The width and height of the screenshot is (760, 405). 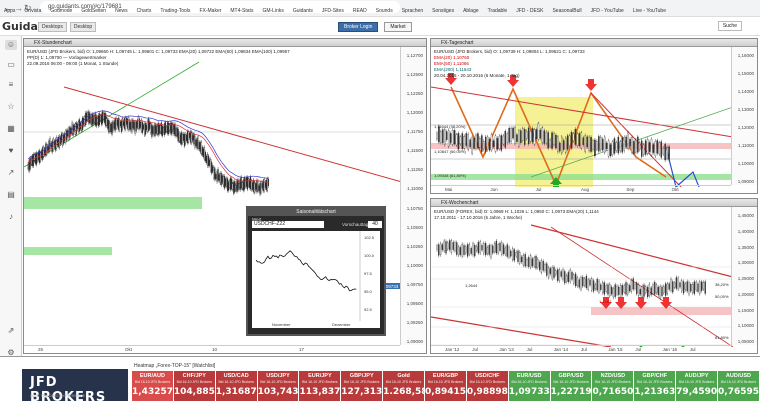 I want to click on heatmap-cell: AUD/USD Bid 16-10 JFD Brokers 0,76595, so click(x=739, y=386).